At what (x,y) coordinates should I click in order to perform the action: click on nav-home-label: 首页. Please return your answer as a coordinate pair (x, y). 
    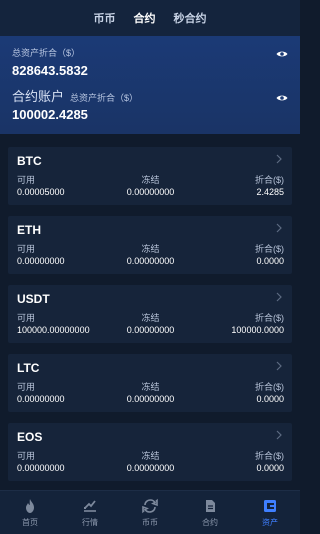
    Looking at the image, I should click on (30, 522).